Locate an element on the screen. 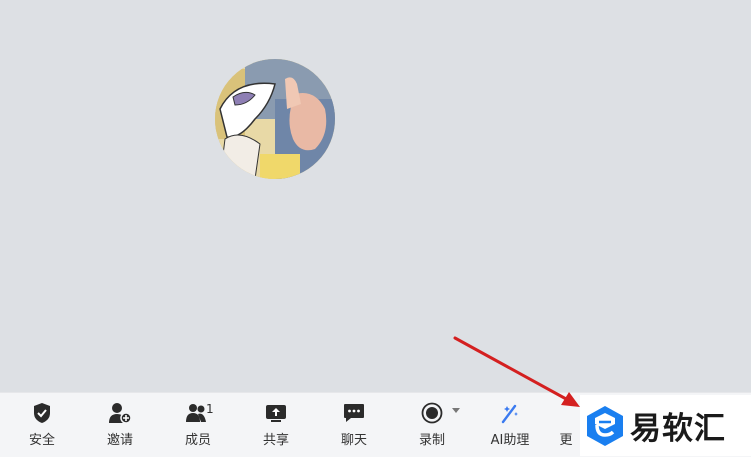 The height and width of the screenshot is (457, 751). logo-icon is located at coordinates (605, 425).